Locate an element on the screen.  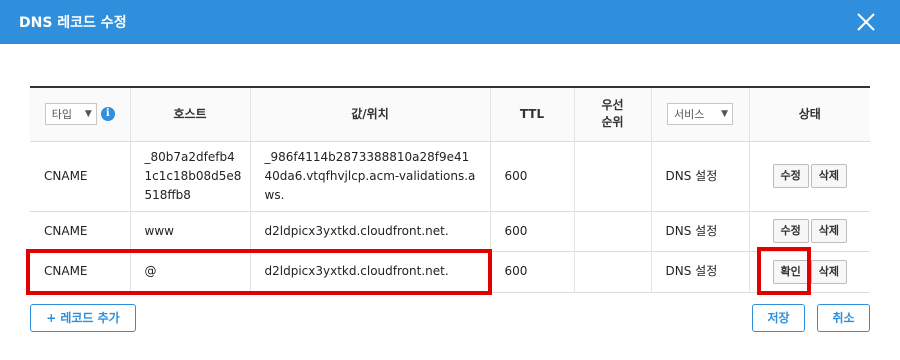
info-icon: i is located at coordinates (107, 114).